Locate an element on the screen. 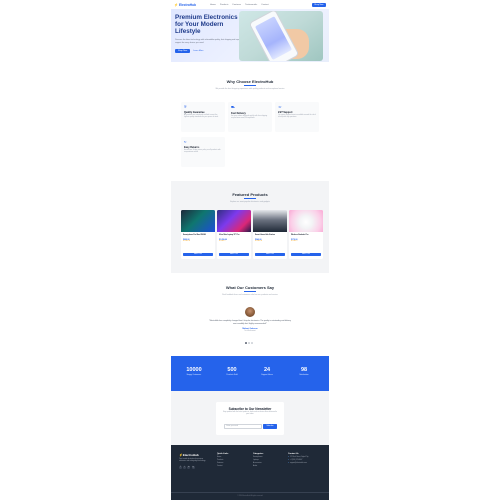 The image size is (500, 500). contact-address: ● 123 Tech Street, Digital City is located at coordinates (298, 457).